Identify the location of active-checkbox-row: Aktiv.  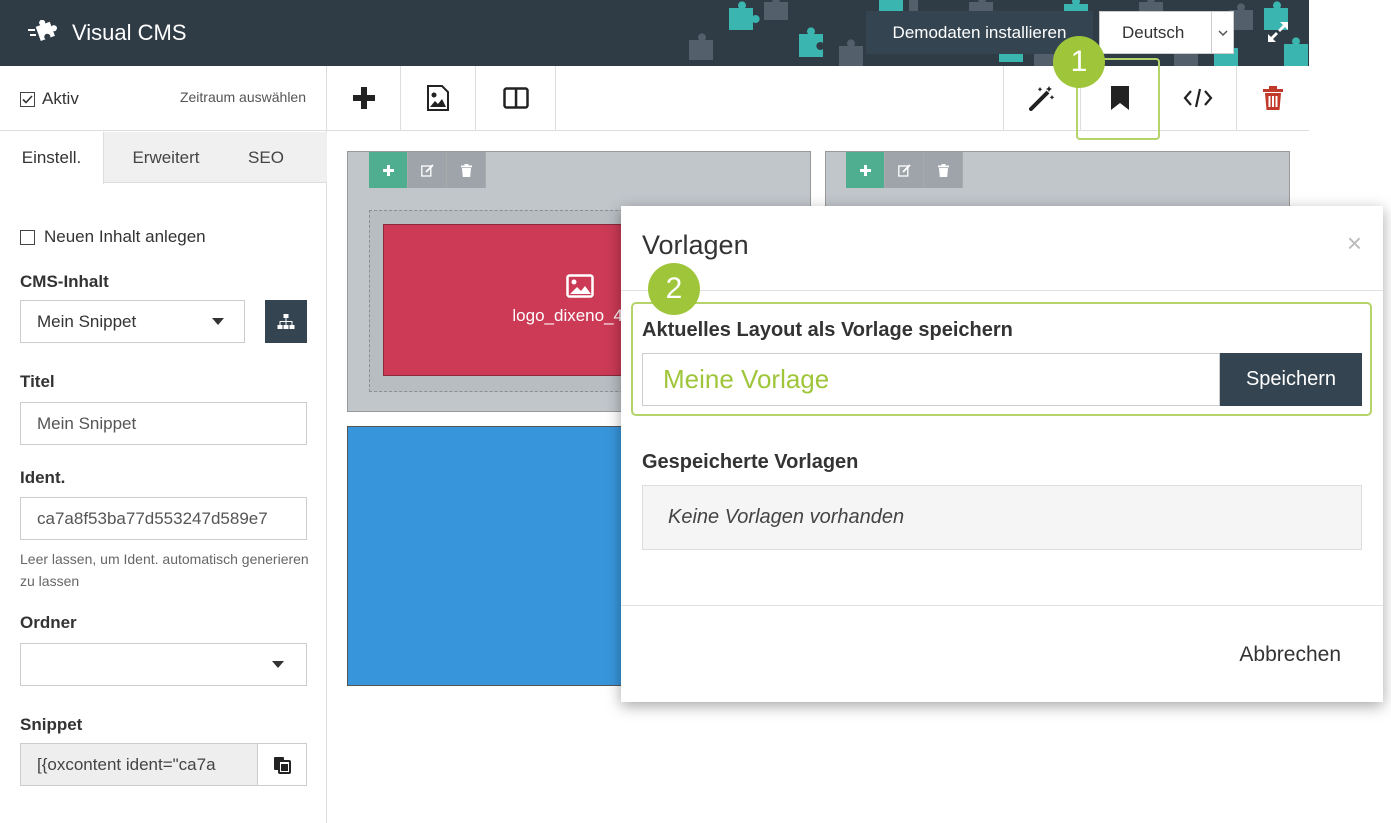
(49, 99).